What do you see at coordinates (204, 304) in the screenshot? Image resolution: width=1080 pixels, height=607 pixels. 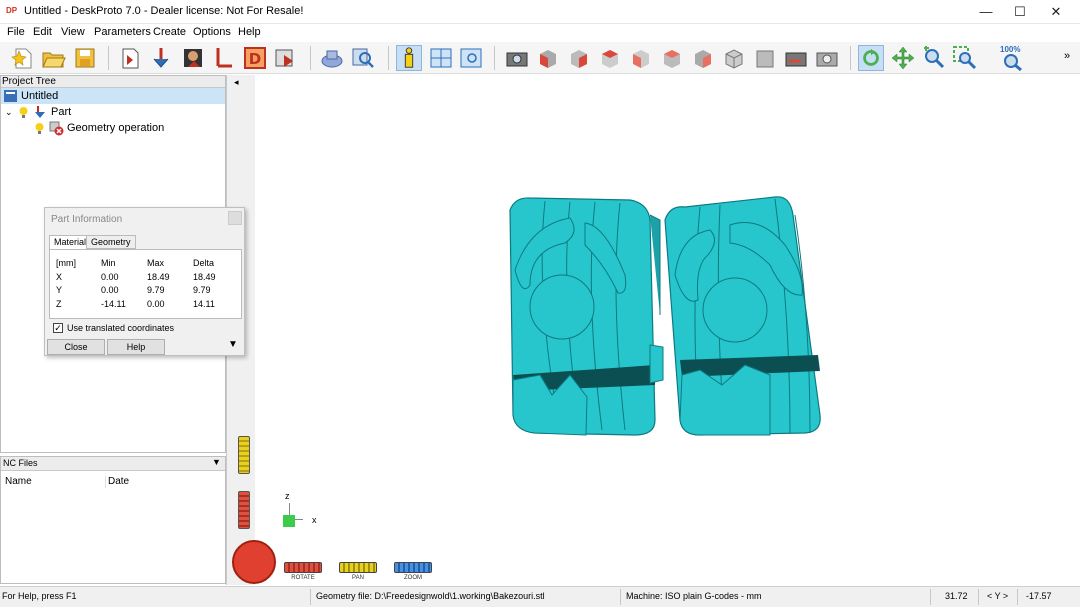 I see `row-delta: 14.11` at bounding box center [204, 304].